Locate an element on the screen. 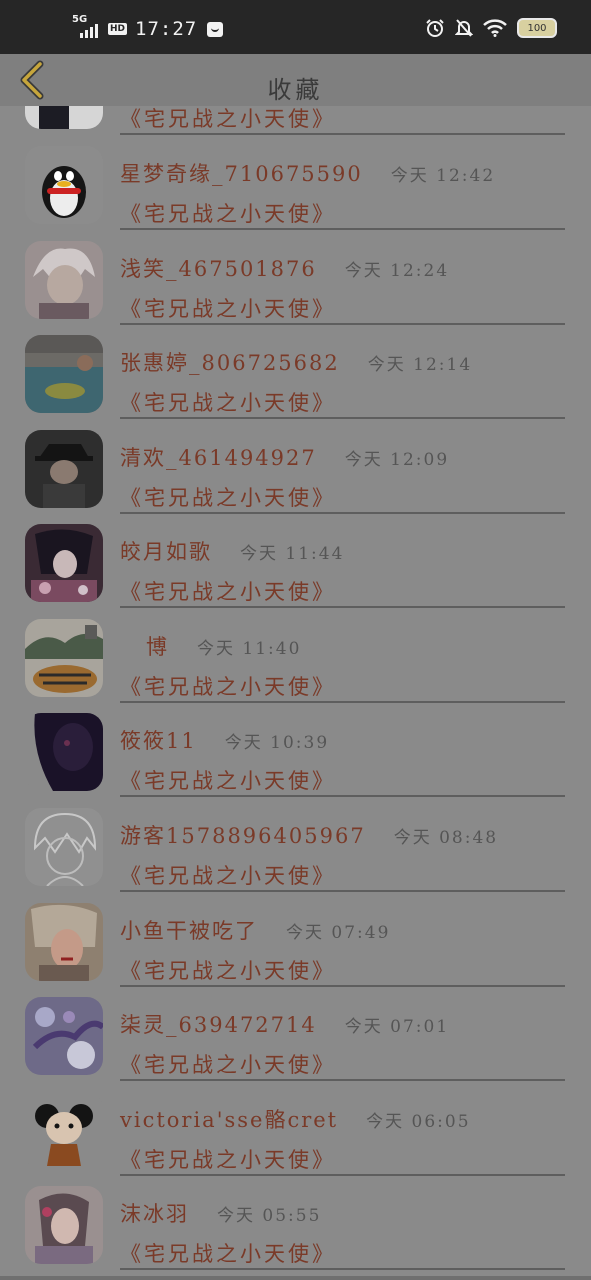 Image resolution: width=591 pixels, height=1280 pixels. user-name: 星梦奇缘_710675590 is located at coordinates (241, 174).